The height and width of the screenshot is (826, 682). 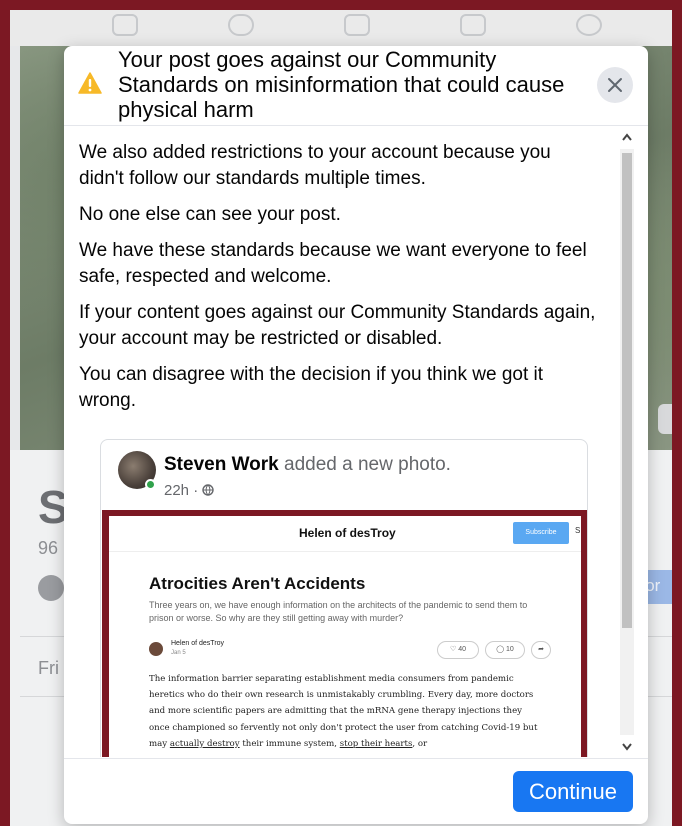 What do you see at coordinates (204, 743) in the screenshot?
I see `article-link: actually destroy` at bounding box center [204, 743].